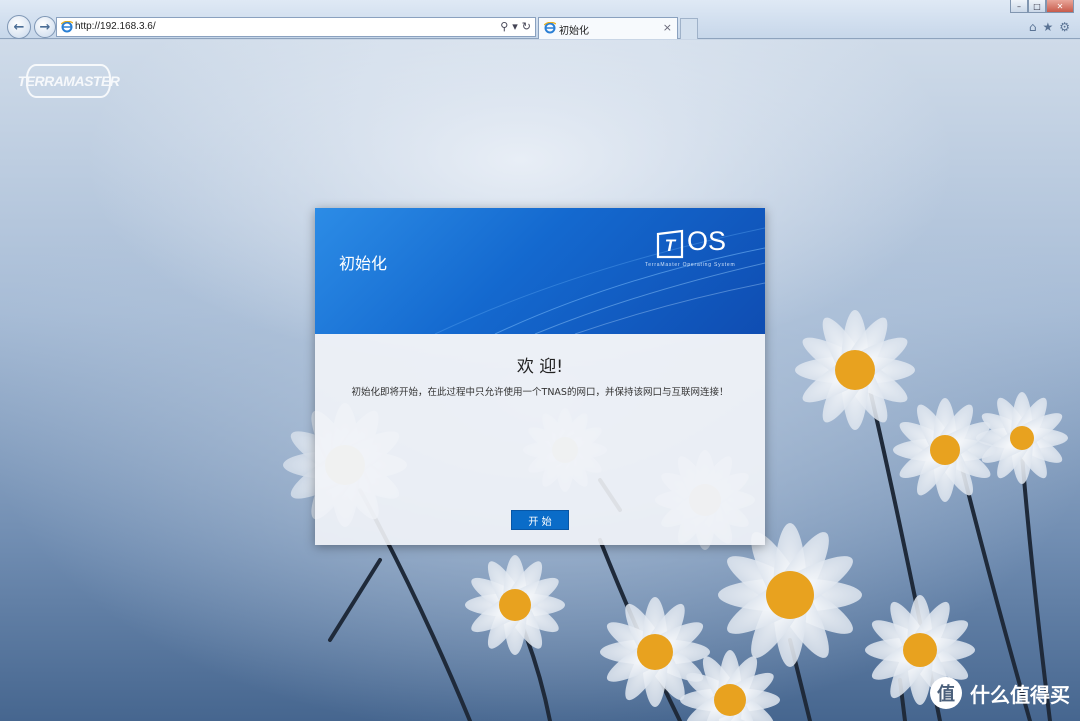 The width and height of the screenshot is (1080, 721). What do you see at coordinates (1033, 27) in the screenshot?
I see `home-icon: ⌂` at bounding box center [1033, 27].